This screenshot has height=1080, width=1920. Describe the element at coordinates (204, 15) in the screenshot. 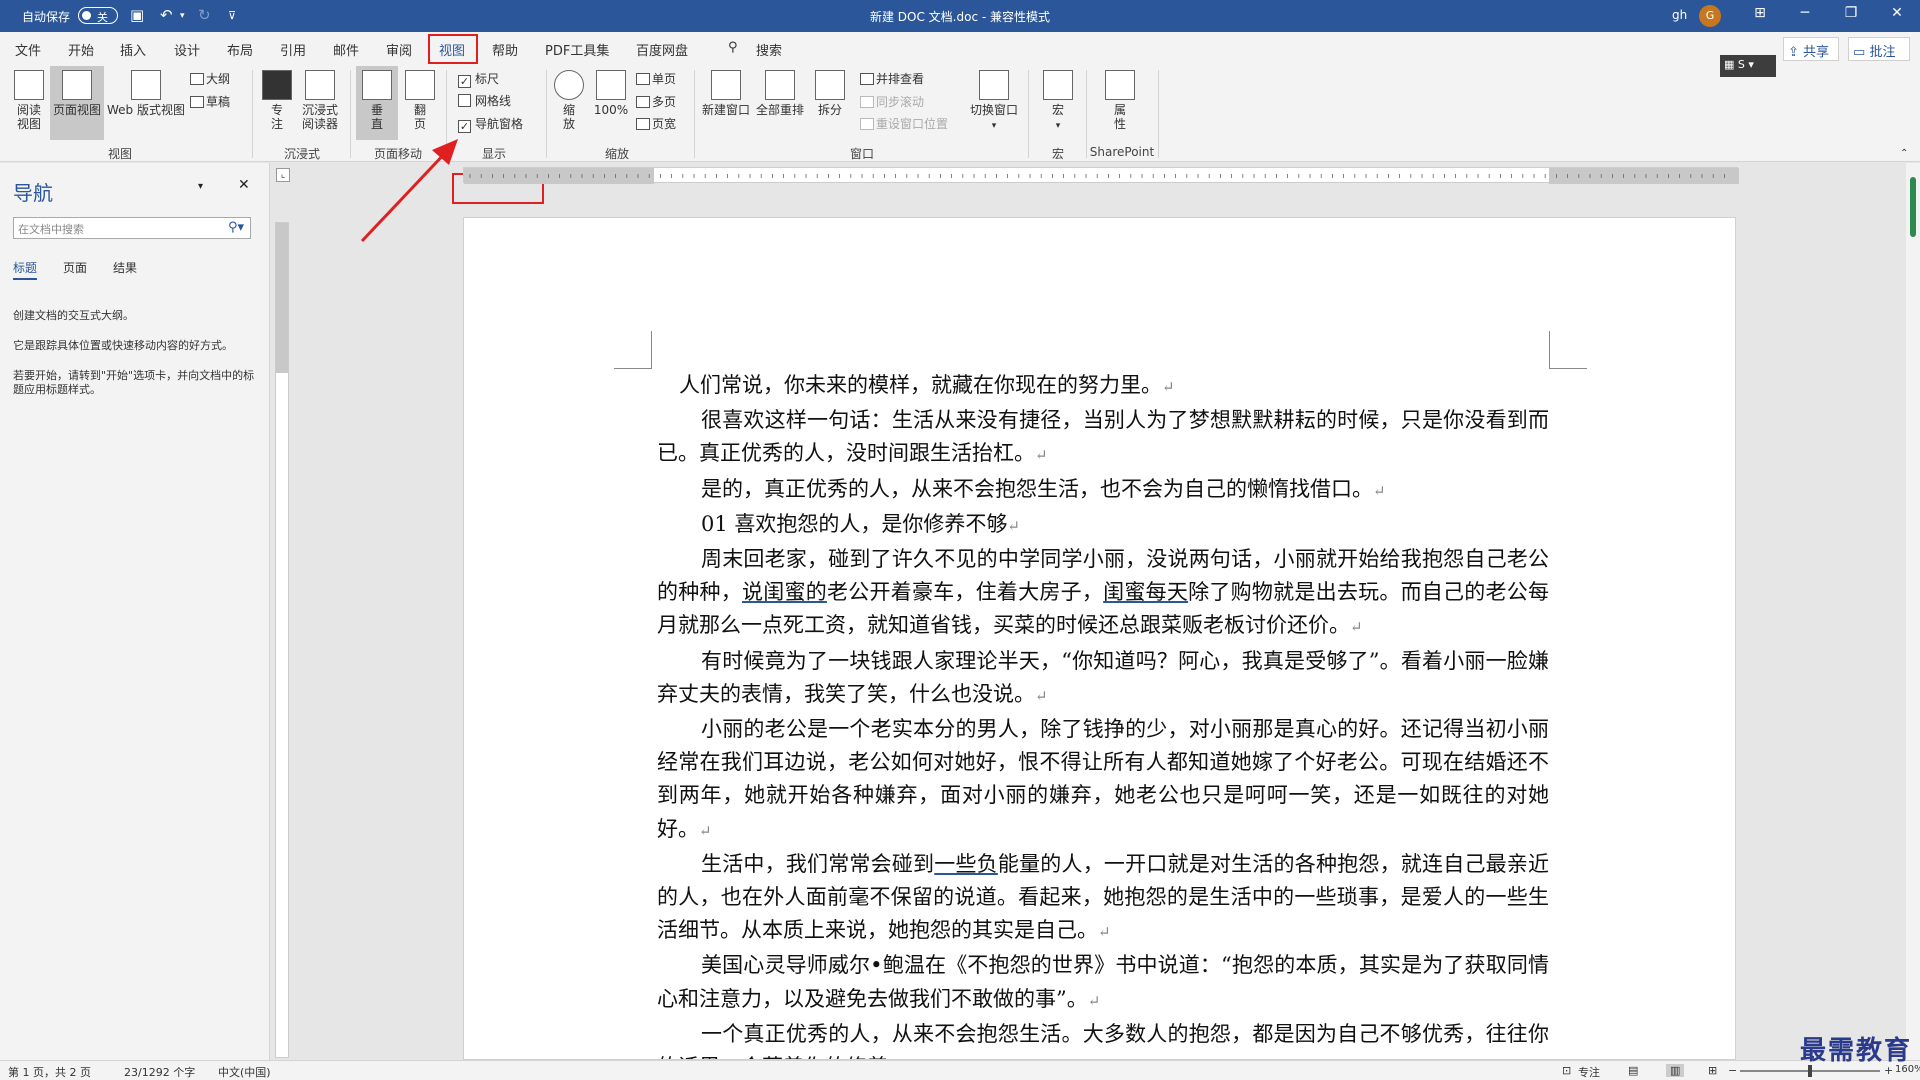

I see `redo-icon: ↻` at that location.